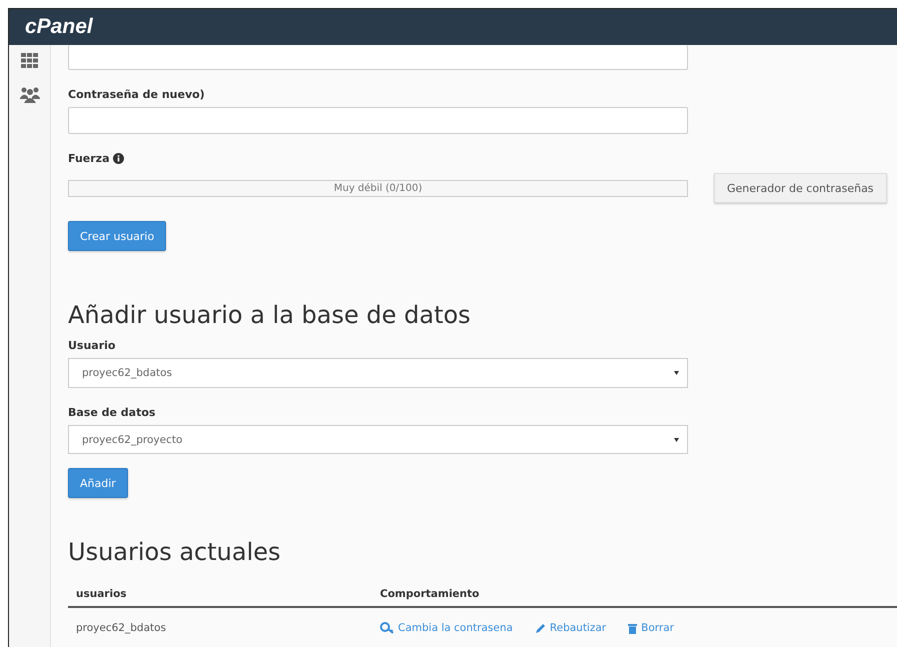  I want to click on field-label: Usuario, so click(92, 345).